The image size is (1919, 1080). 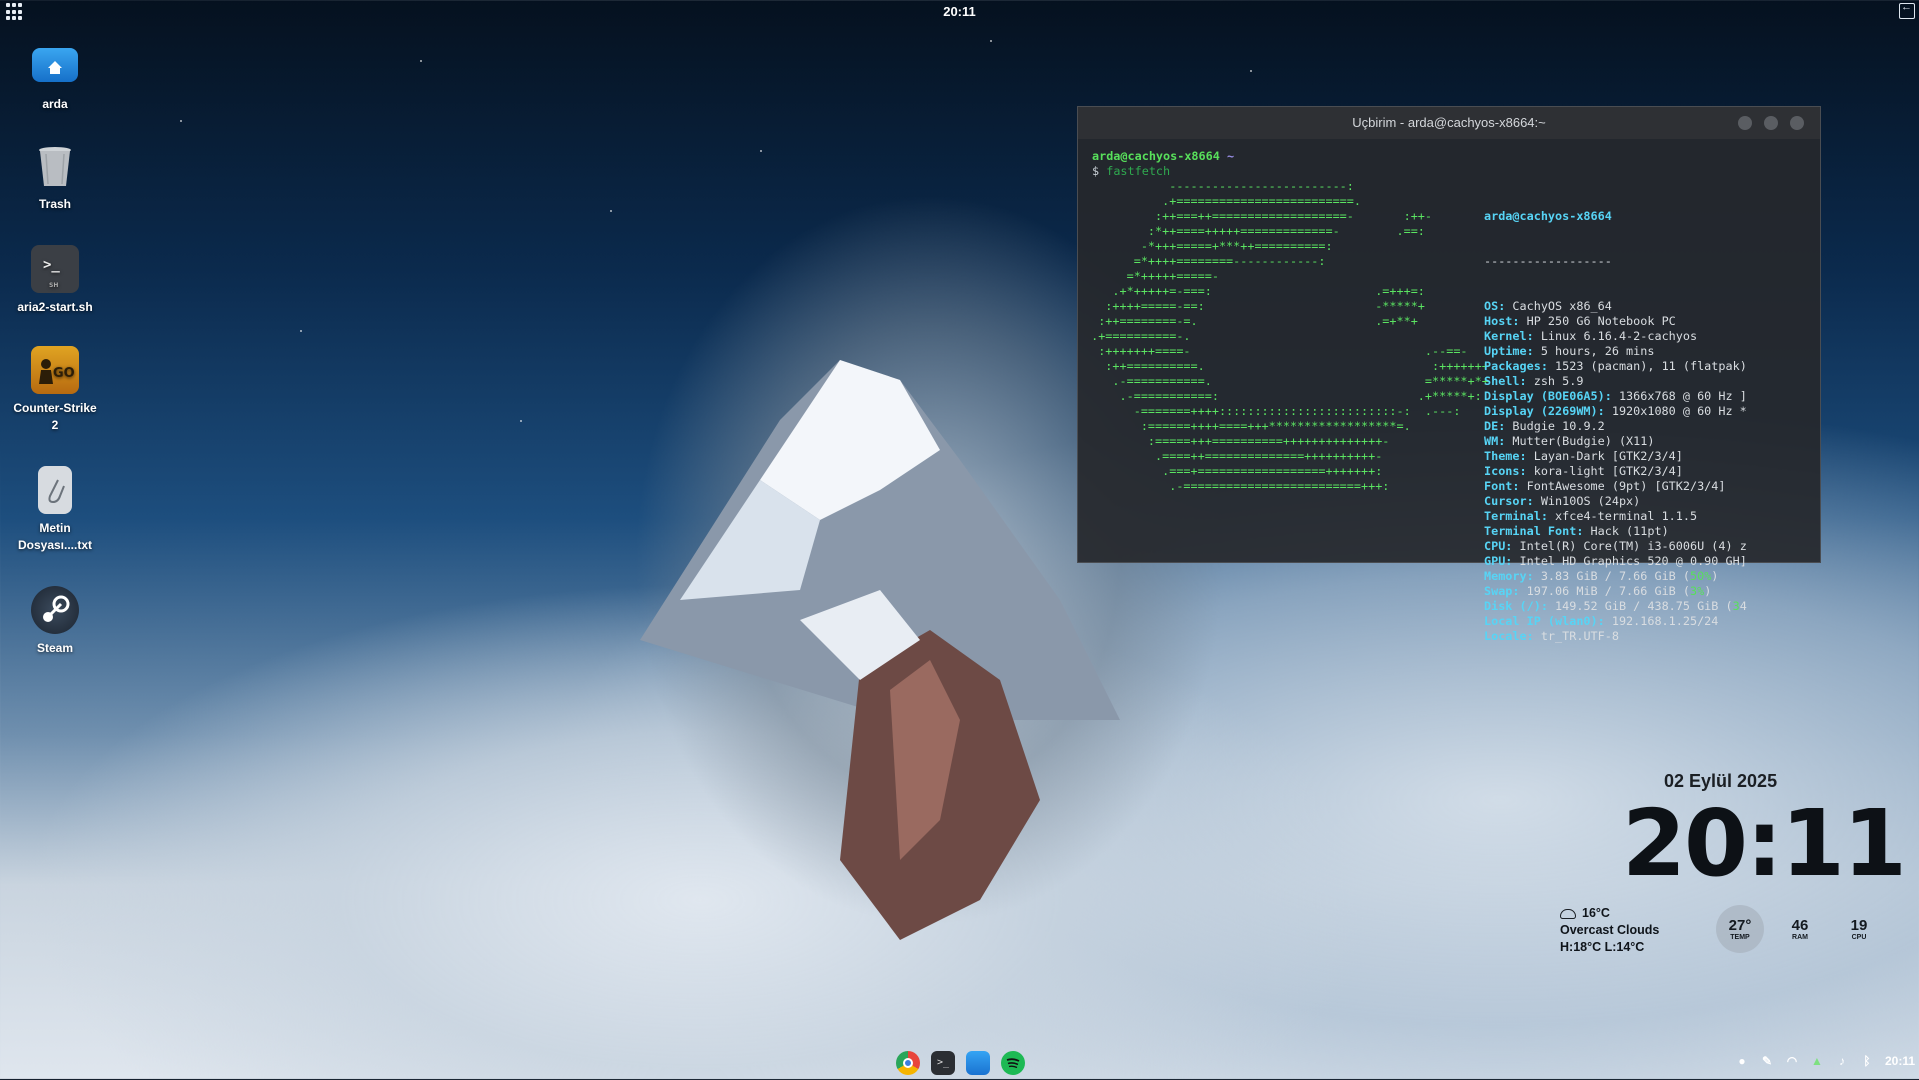 I want to click on weather-desc: Overcast Clouds, so click(x=1610, y=930).